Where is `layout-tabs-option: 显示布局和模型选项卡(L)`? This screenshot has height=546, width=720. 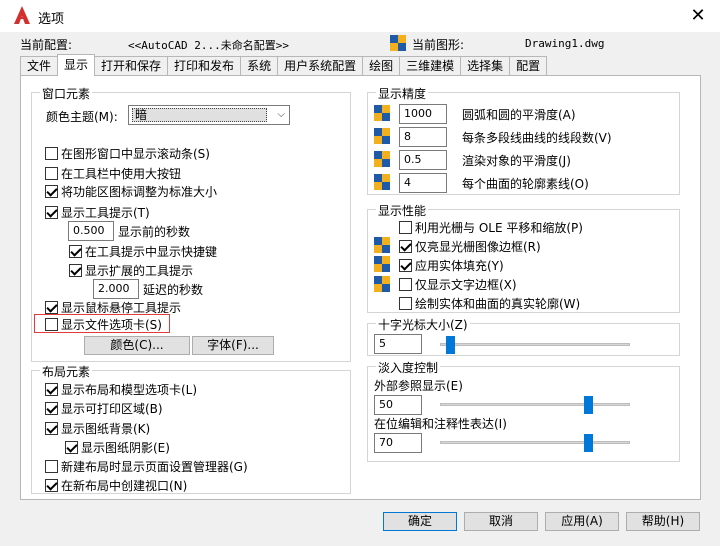 layout-tabs-option: 显示布局和模型选项卡(L) is located at coordinates (121, 389).